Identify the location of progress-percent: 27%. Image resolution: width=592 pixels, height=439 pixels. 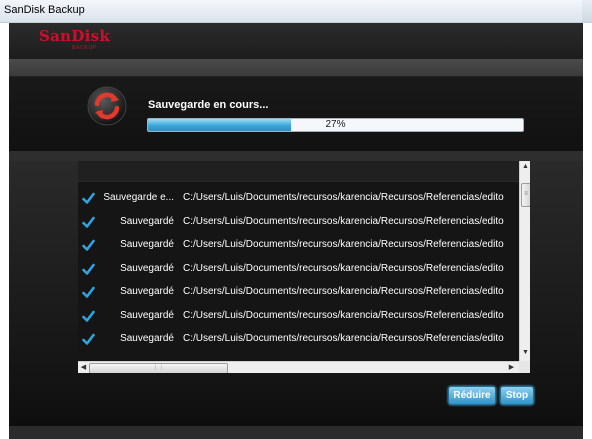
(335, 124).